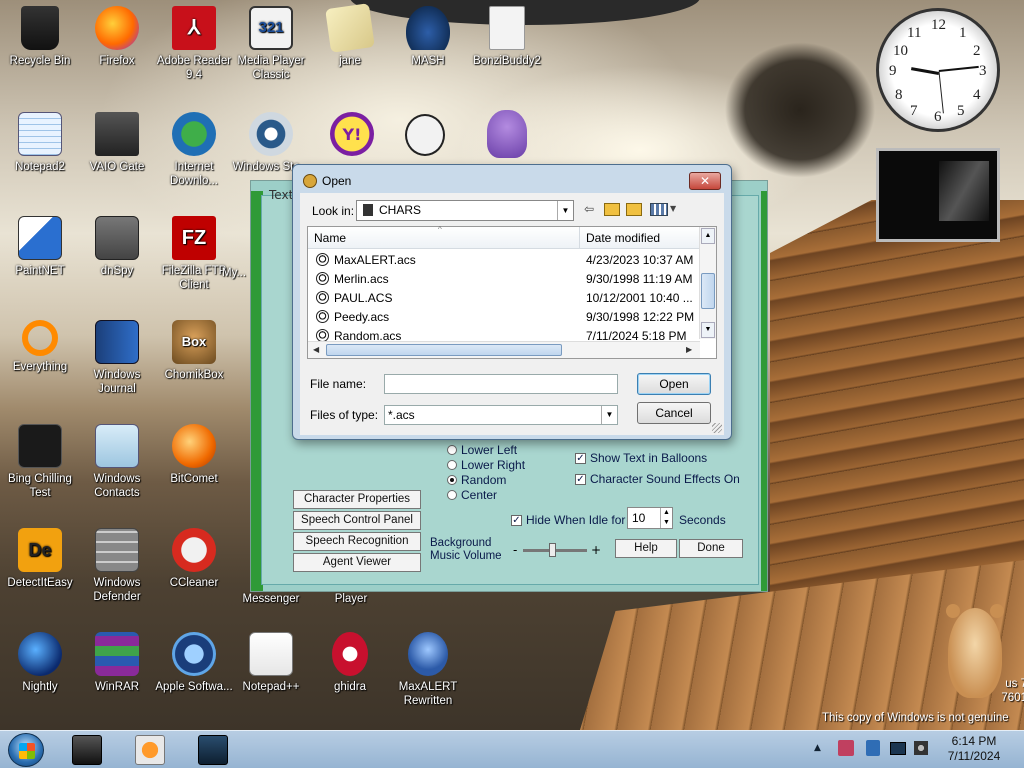 The height and width of the screenshot is (768, 1024). I want to click on gadget-image, so click(964, 191).